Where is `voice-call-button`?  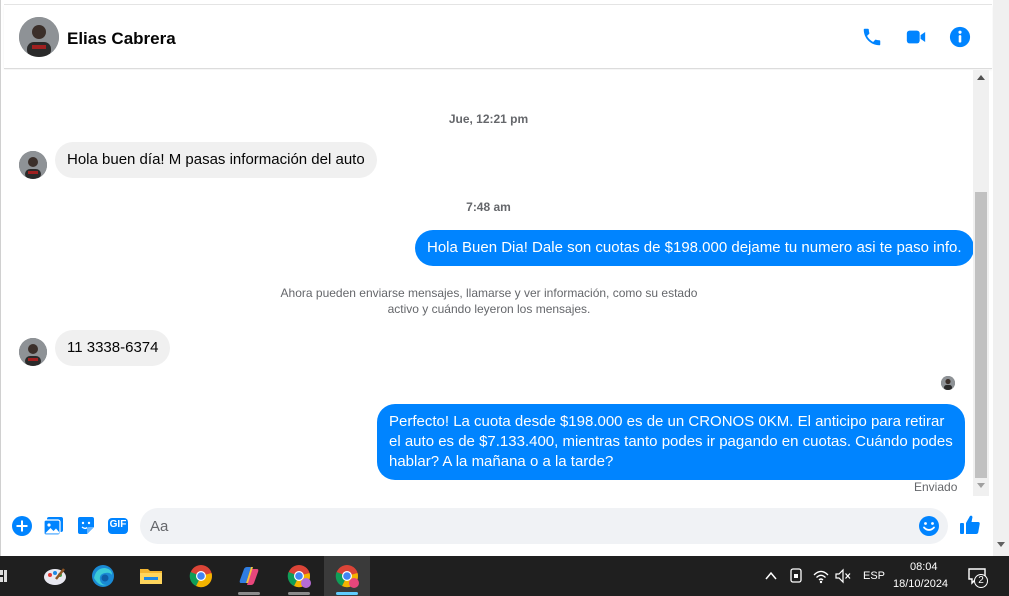
voice-call-button is located at coordinates (872, 37).